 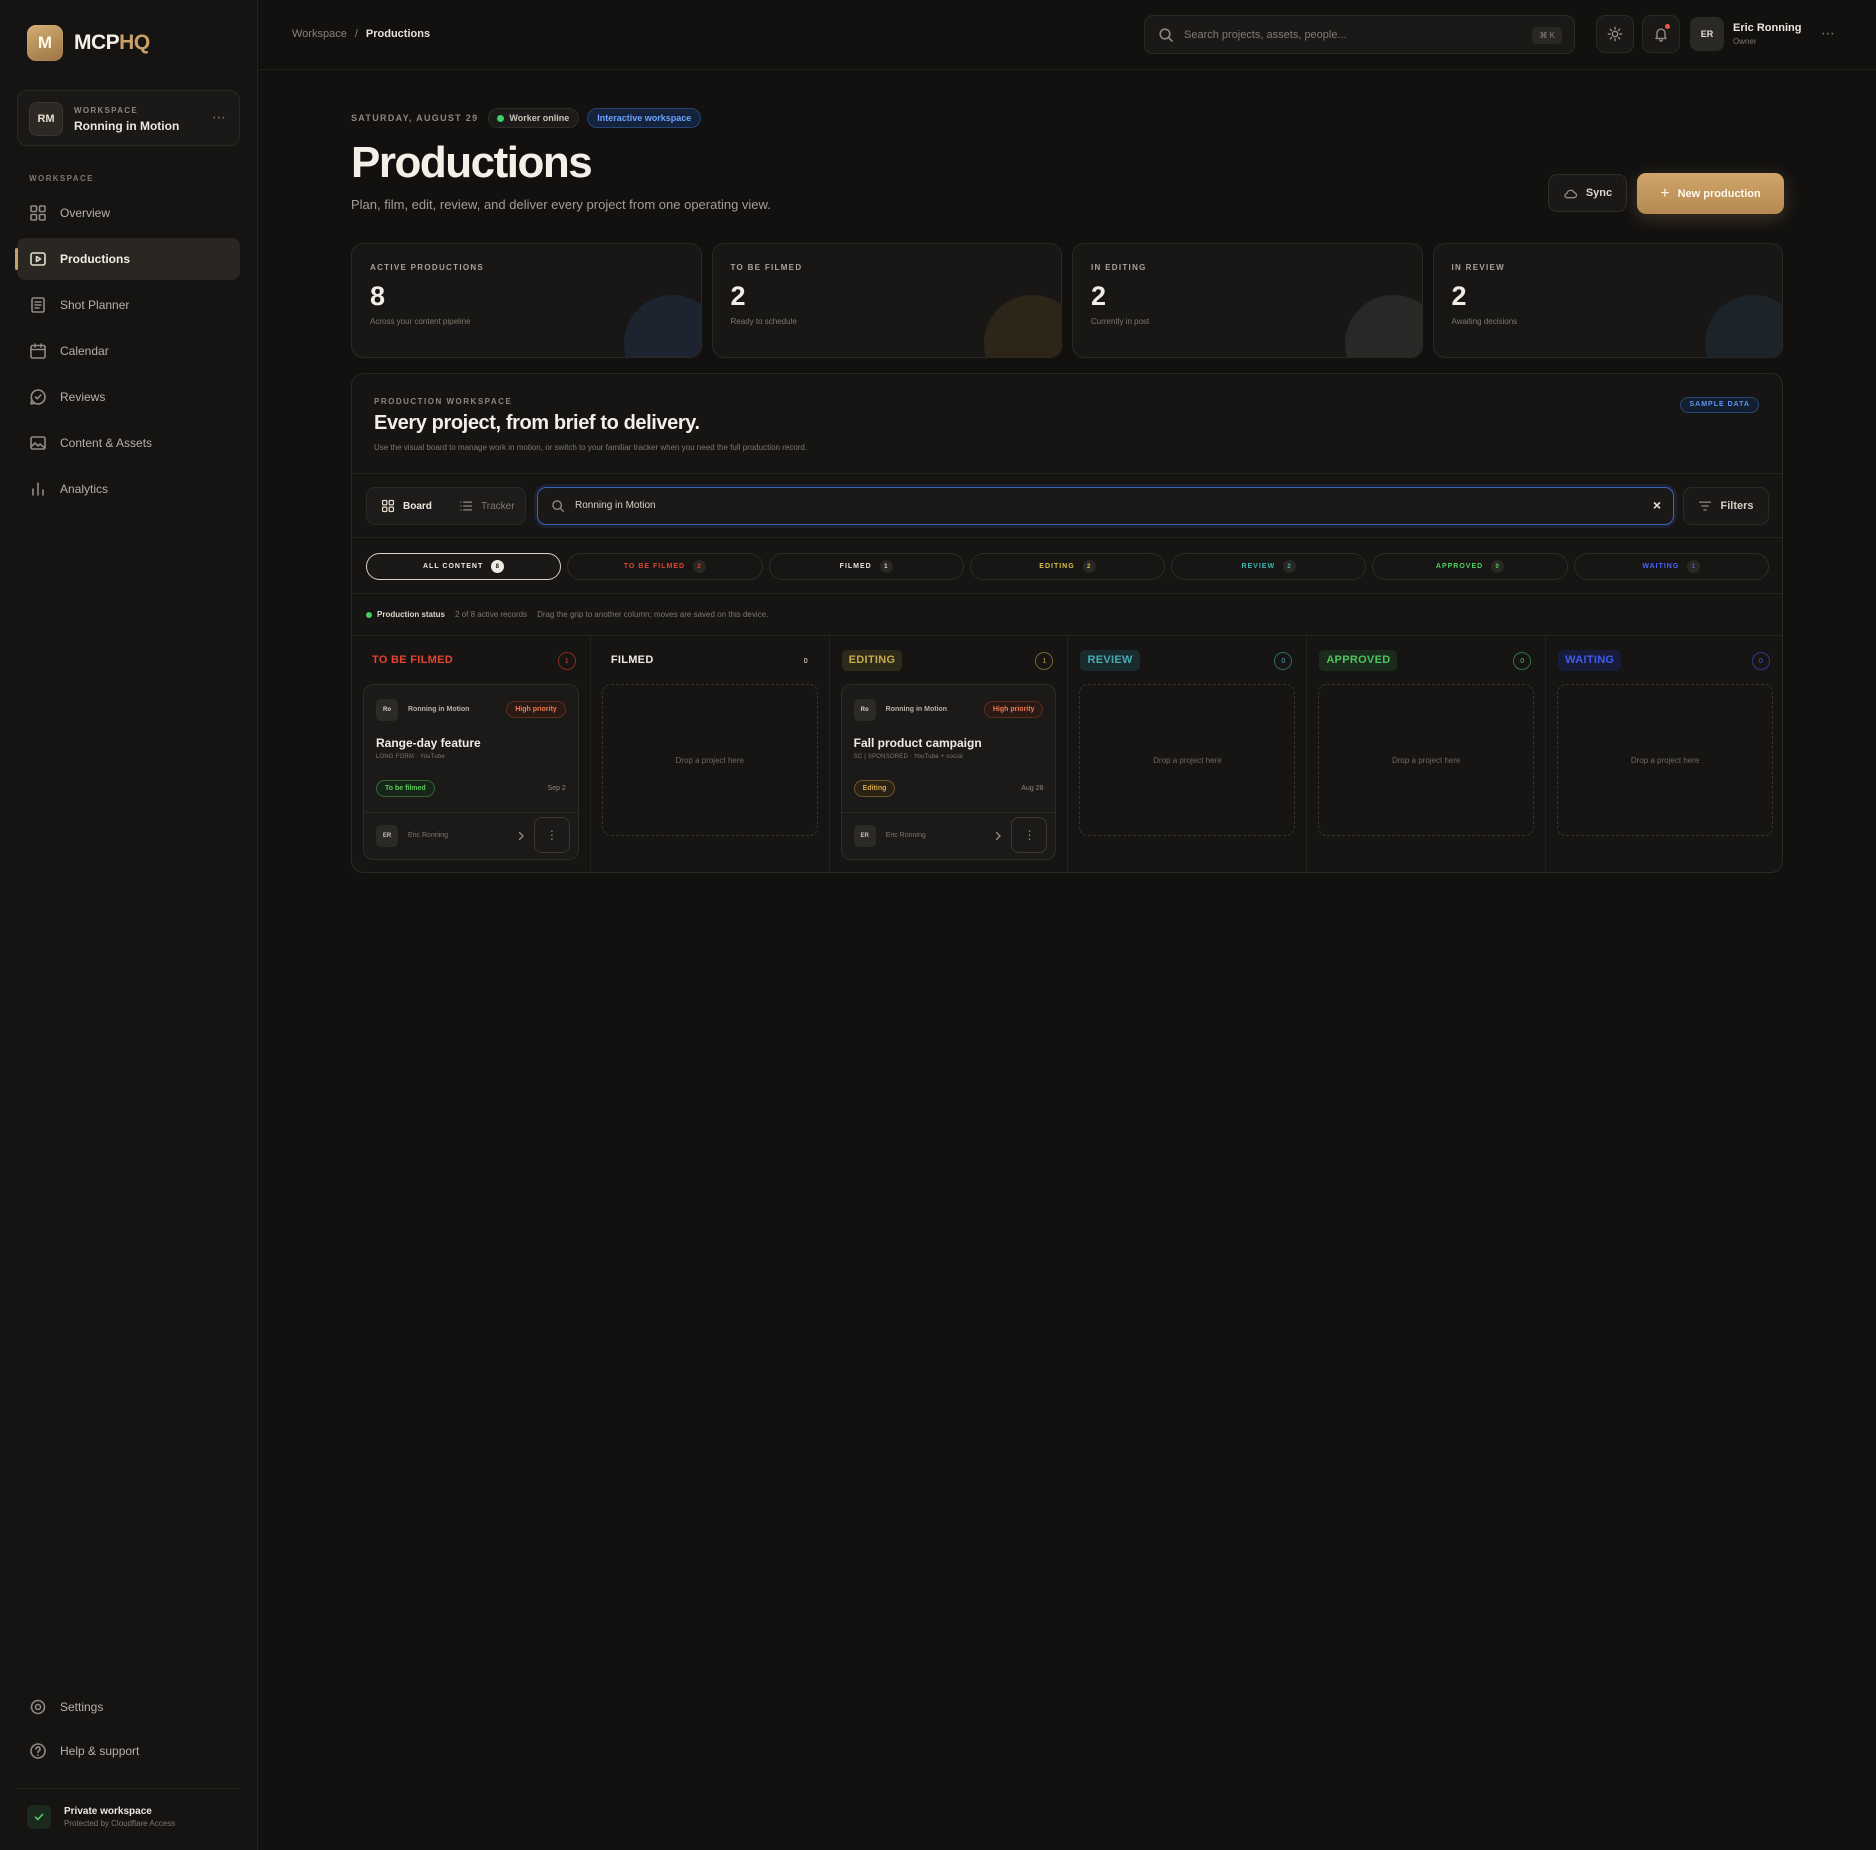 I want to click on column-count: 0, so click(x=1522, y=661).